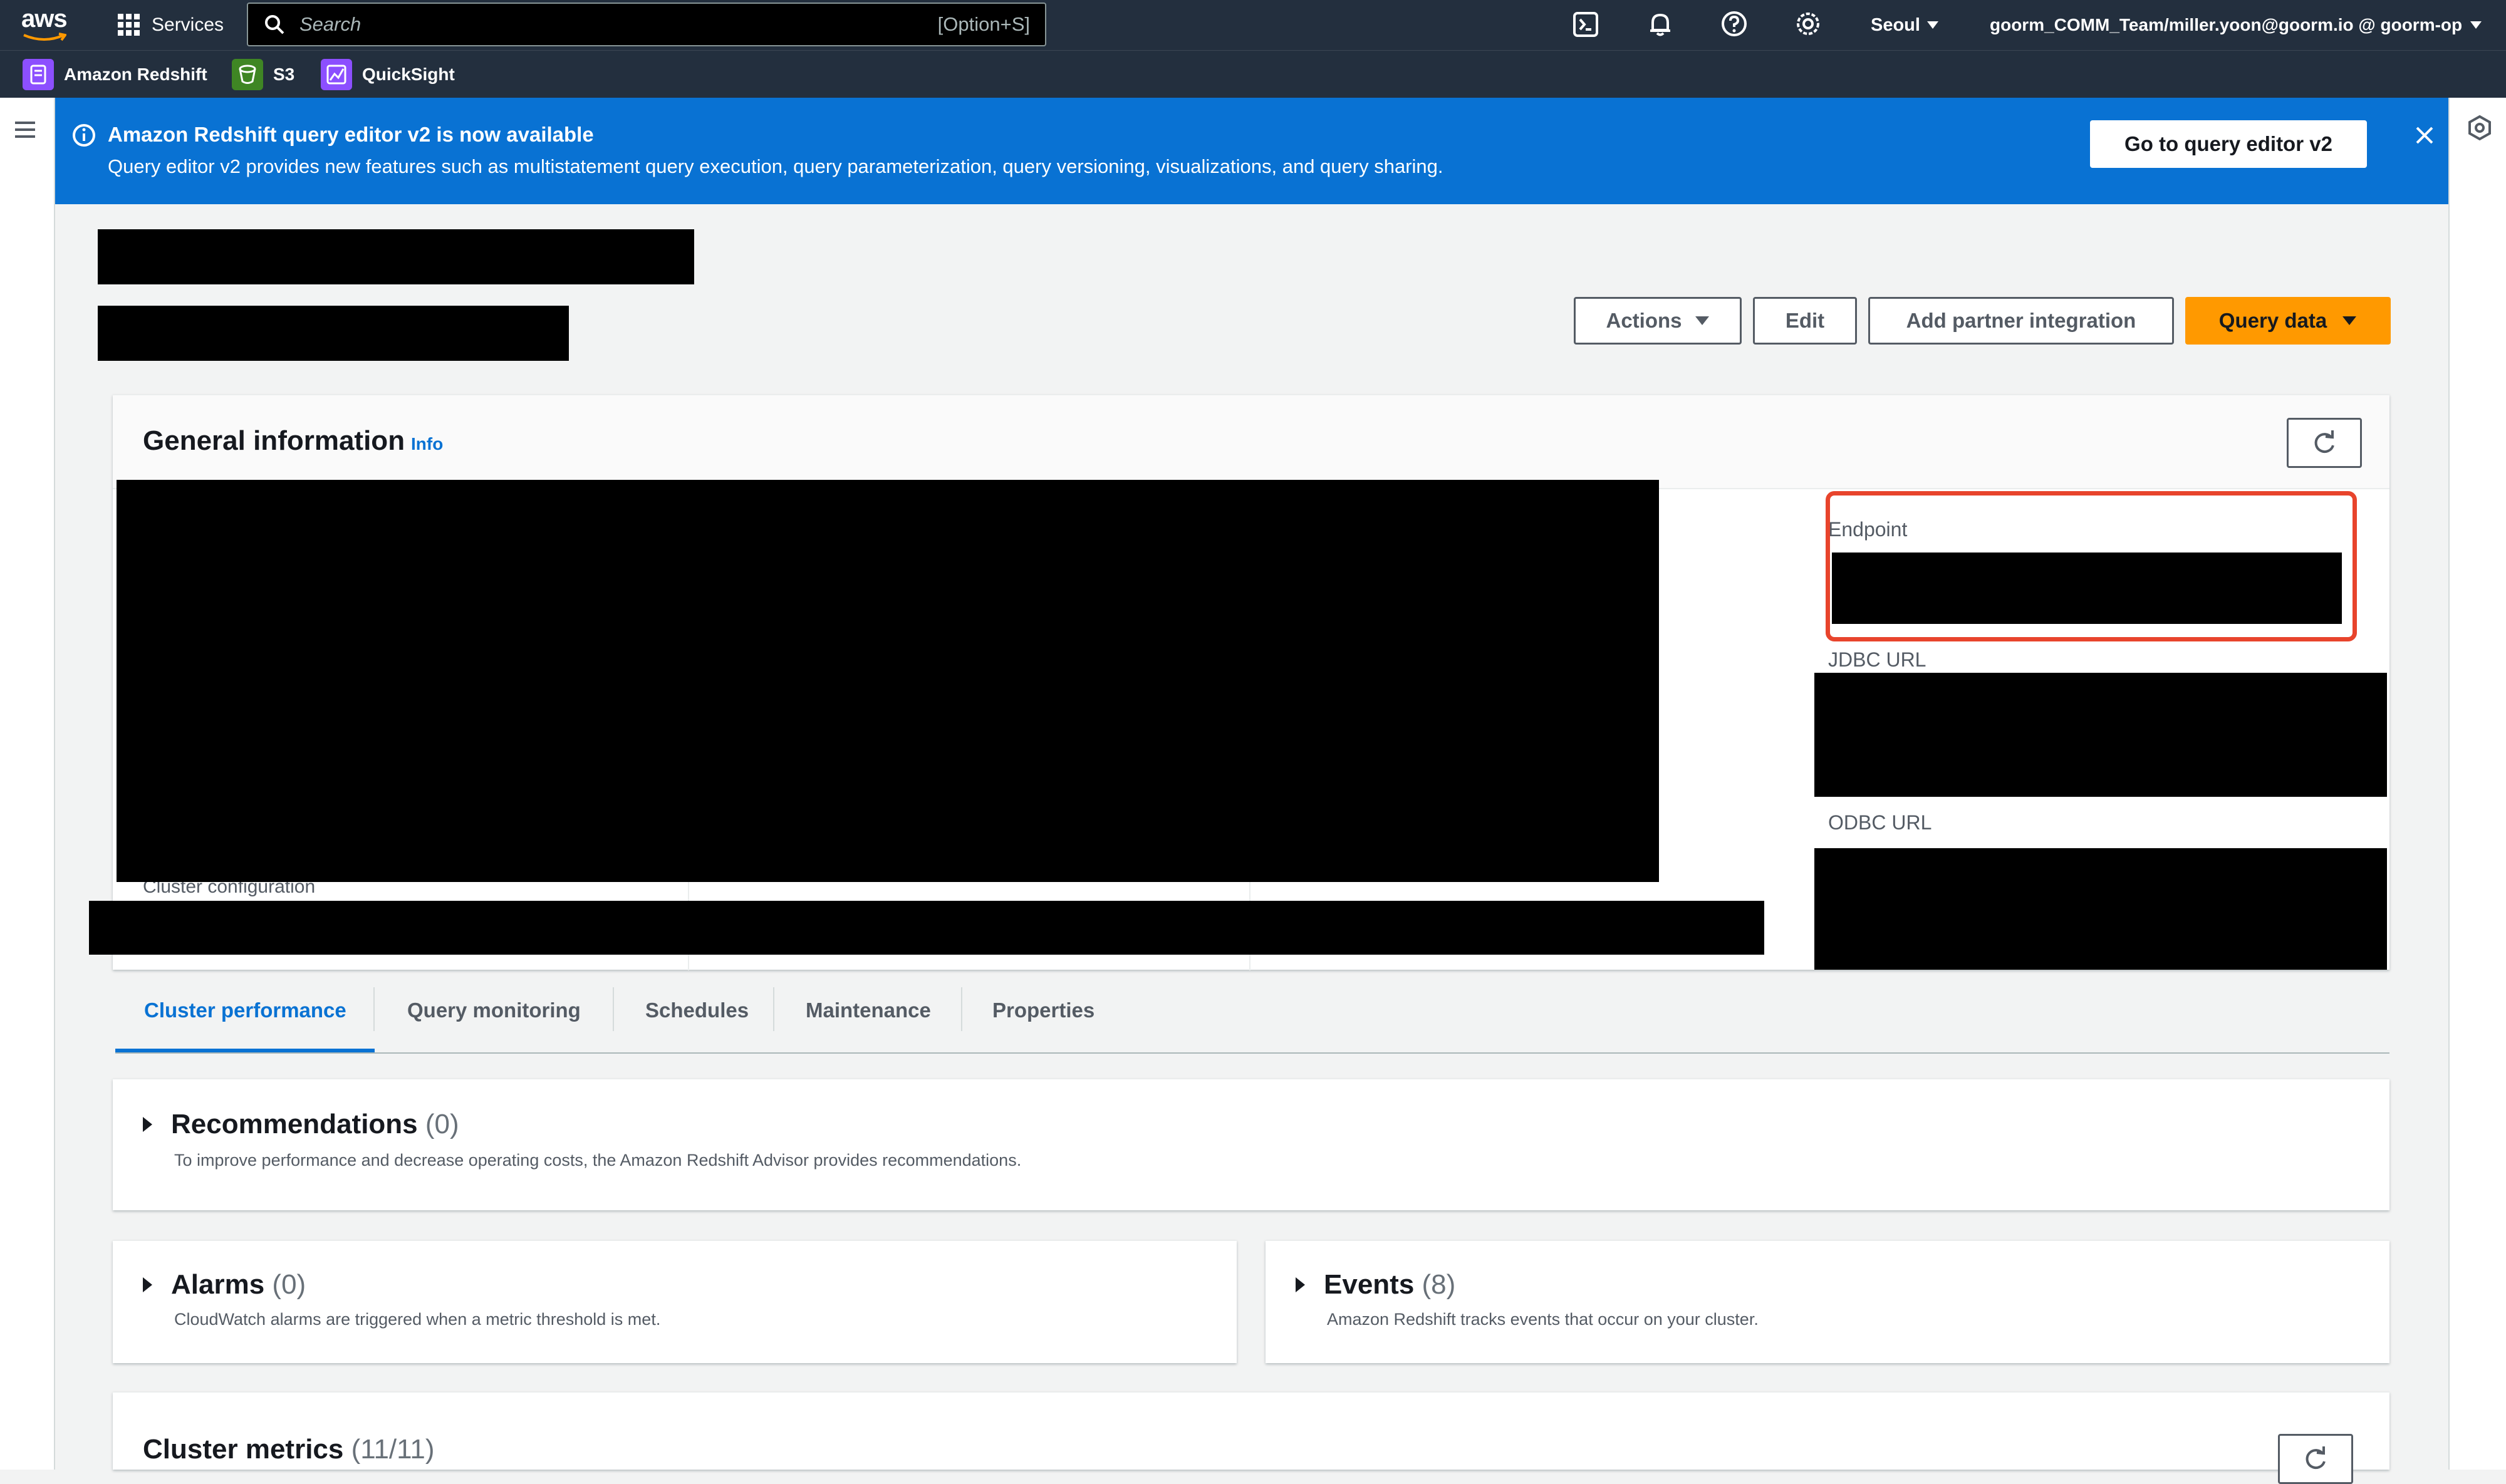 Image resolution: width=2506 pixels, height=1484 pixels. Describe the element at coordinates (442, 1124) in the screenshot. I see `recommendations-count: (0)` at that location.